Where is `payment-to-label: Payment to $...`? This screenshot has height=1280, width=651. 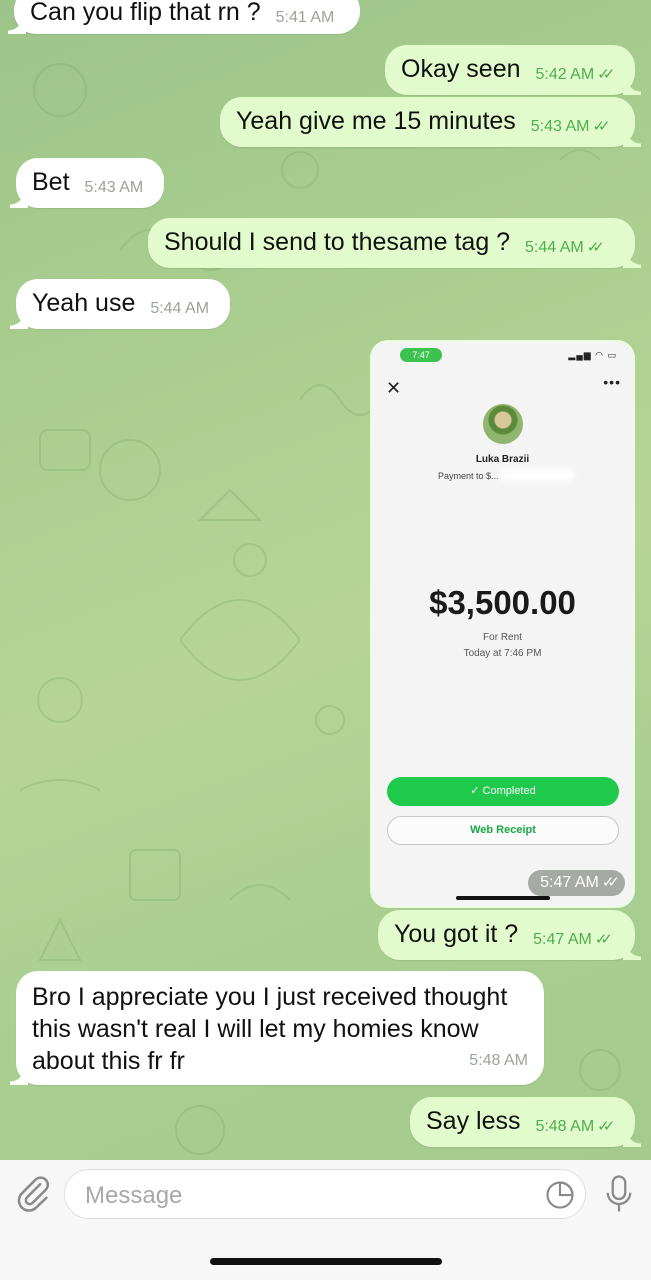
payment-to-label: Payment to $... is located at coordinates (468, 476).